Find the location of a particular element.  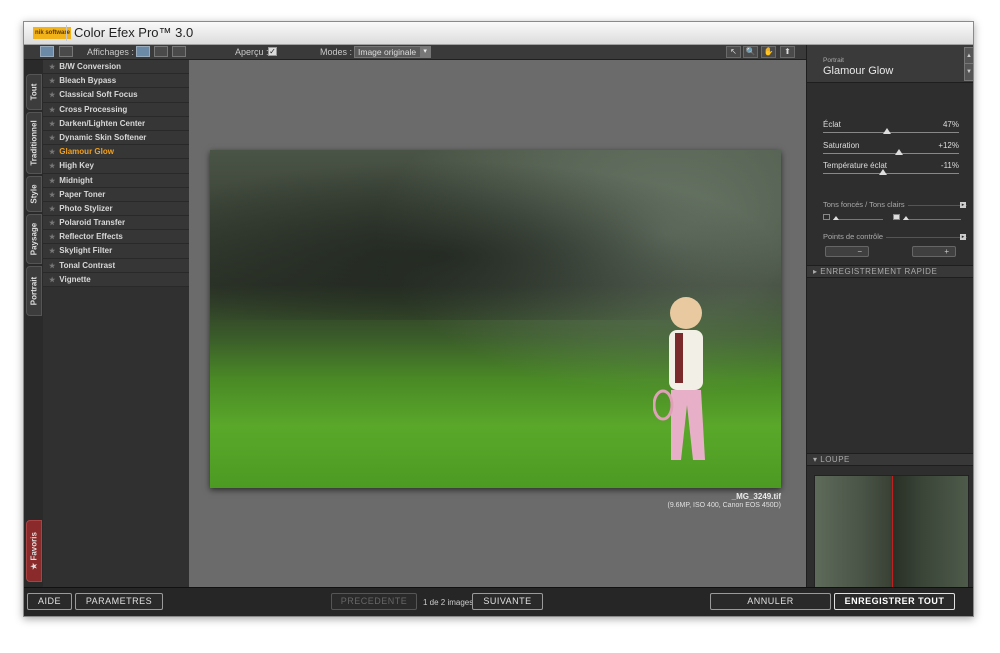

title-separator is located at coordinates (66, 33).